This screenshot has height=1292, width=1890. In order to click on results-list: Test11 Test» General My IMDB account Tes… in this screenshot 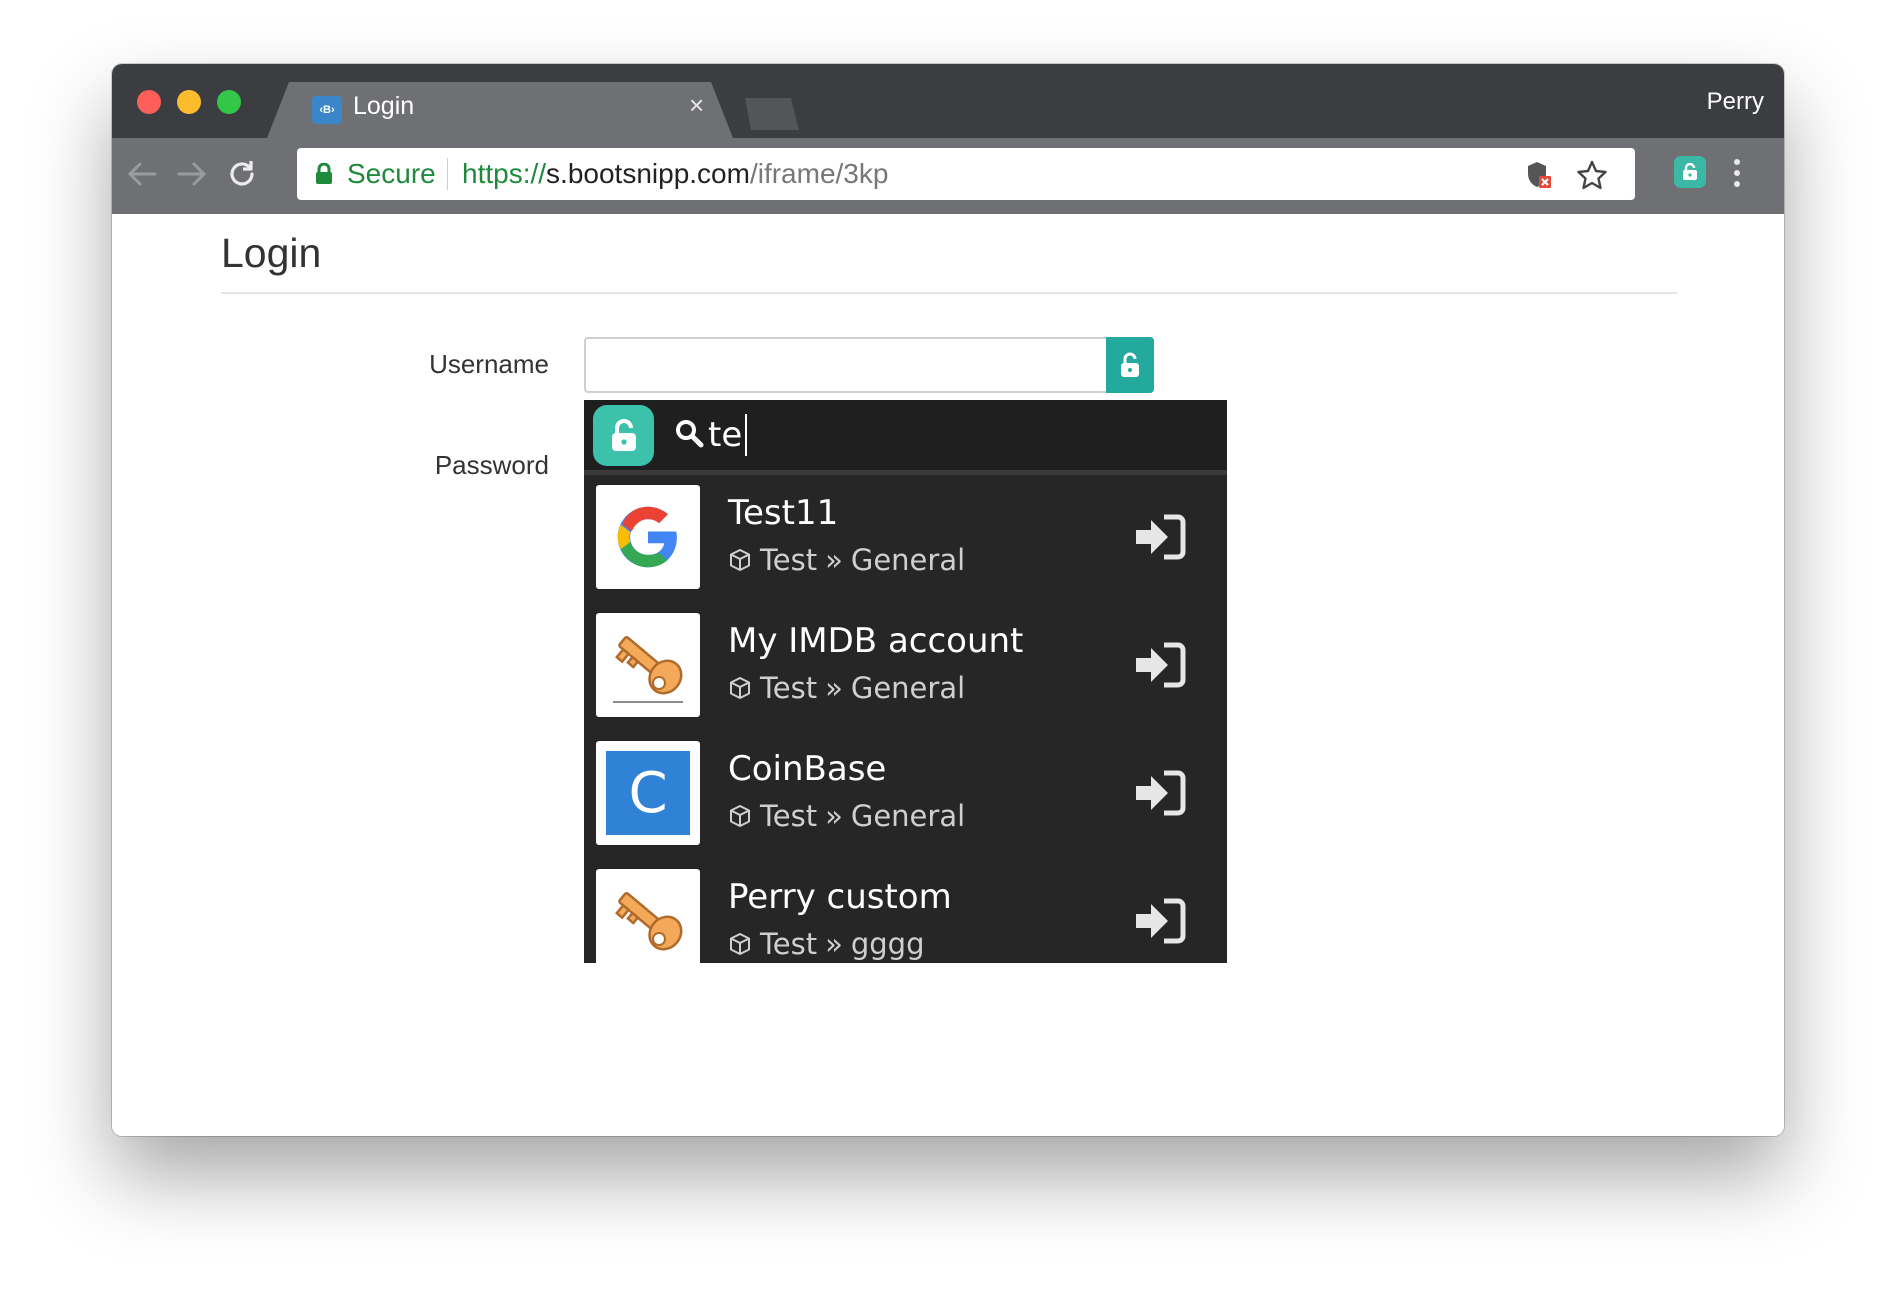, I will do `click(905, 724)`.